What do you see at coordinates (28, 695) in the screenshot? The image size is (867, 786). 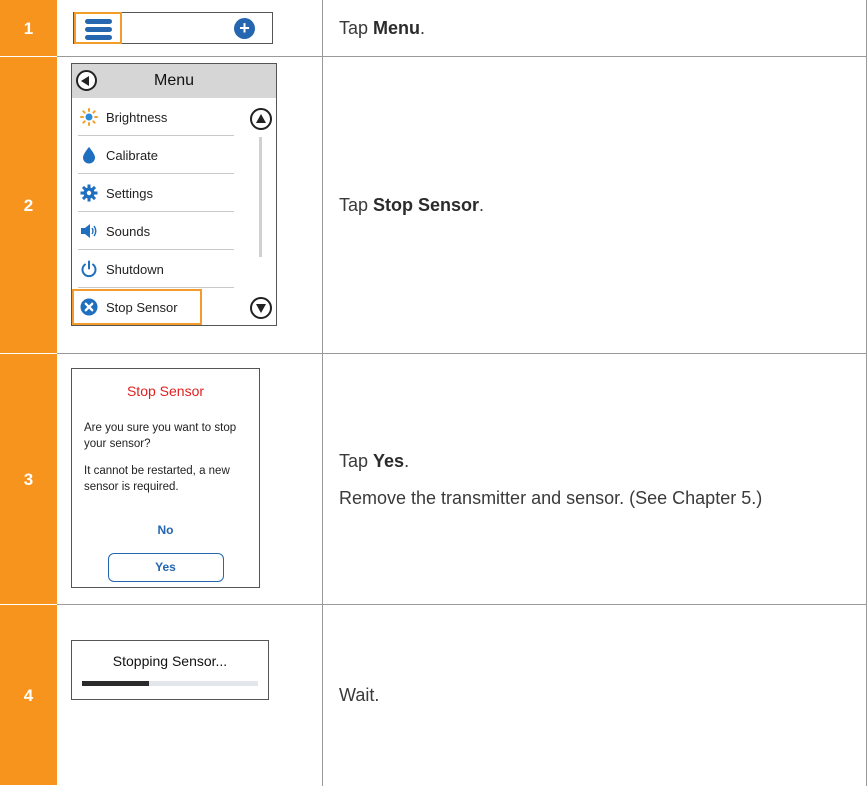 I see `step-number: 4` at bounding box center [28, 695].